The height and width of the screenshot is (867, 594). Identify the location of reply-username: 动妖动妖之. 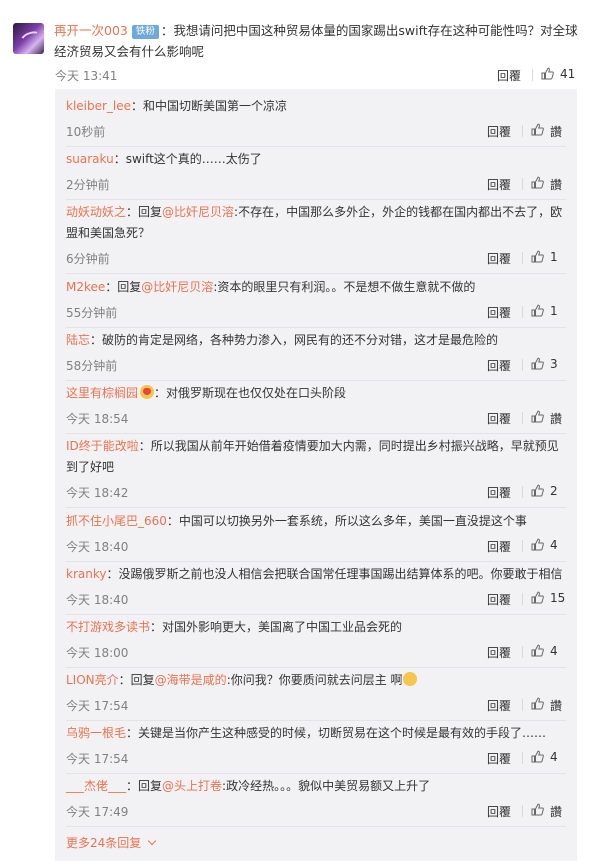
(96, 212).